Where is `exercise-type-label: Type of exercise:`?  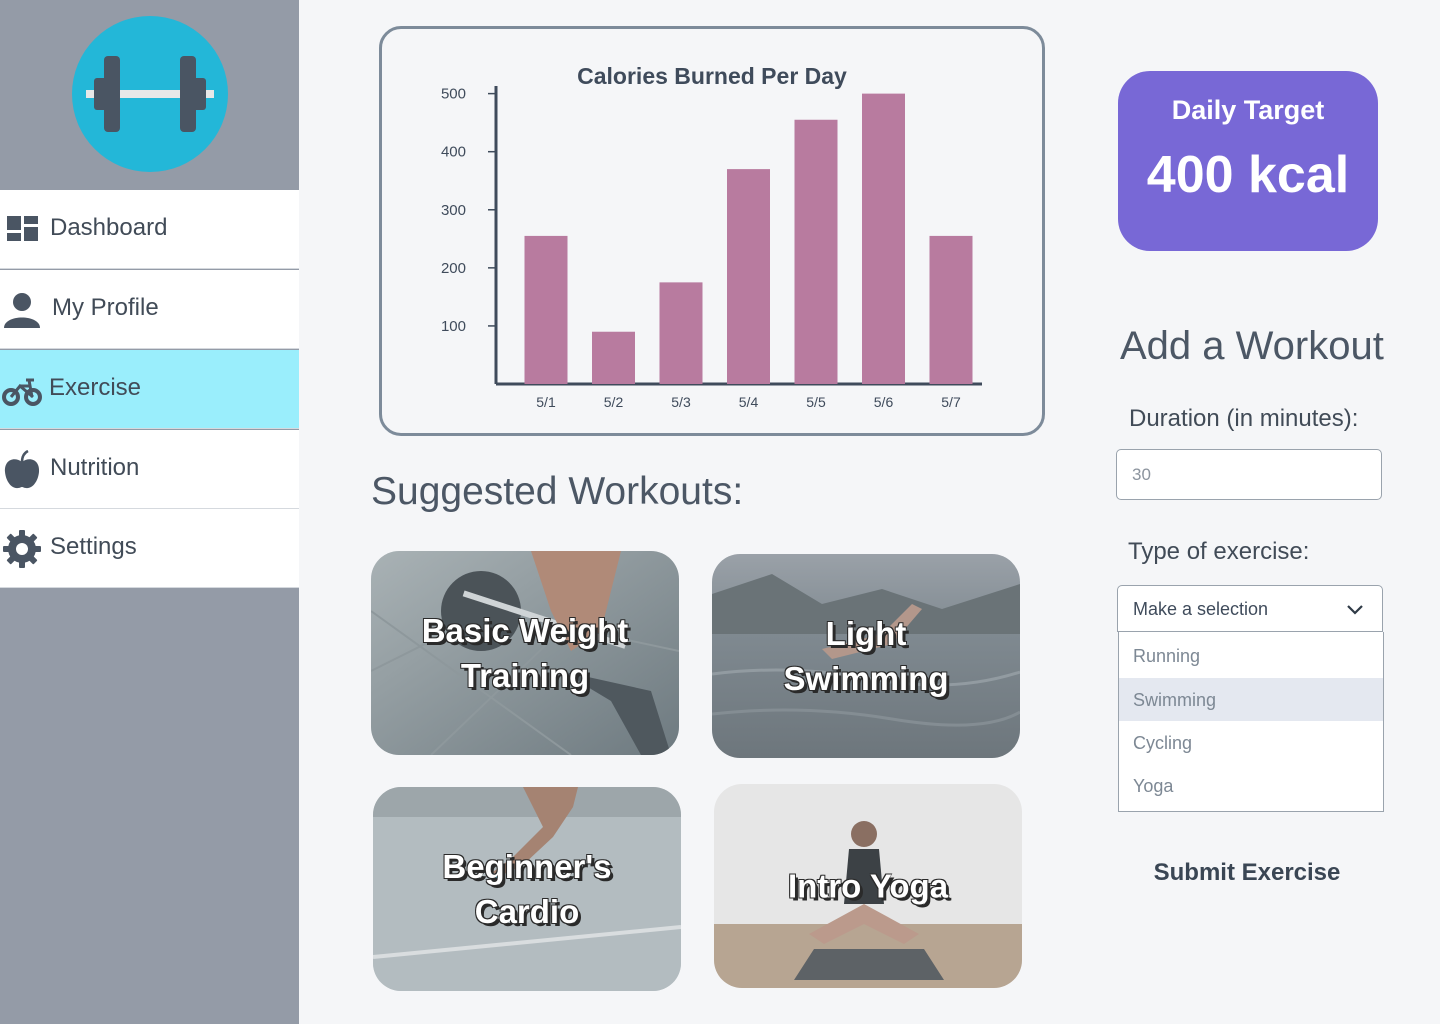 exercise-type-label: Type of exercise: is located at coordinates (1219, 551).